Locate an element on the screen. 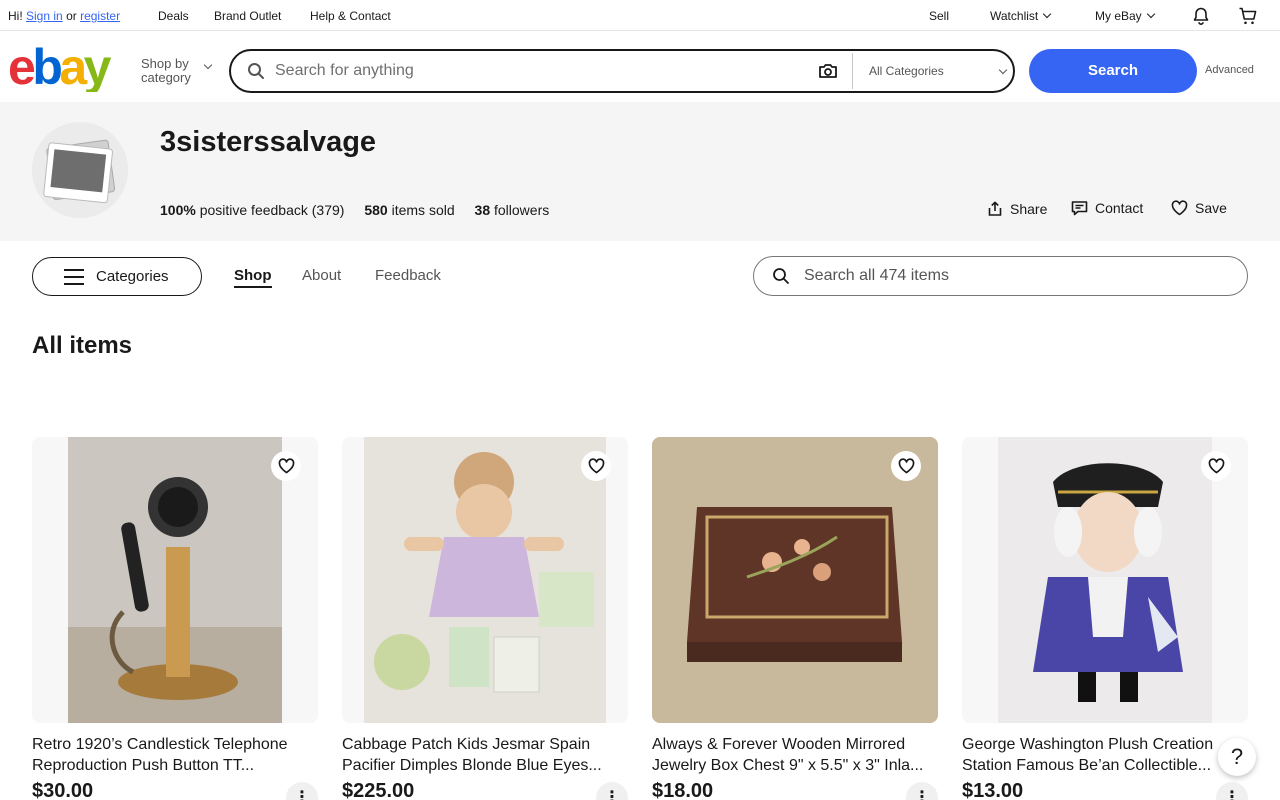  feedback-text: positive feedback (379) is located at coordinates (272, 210).